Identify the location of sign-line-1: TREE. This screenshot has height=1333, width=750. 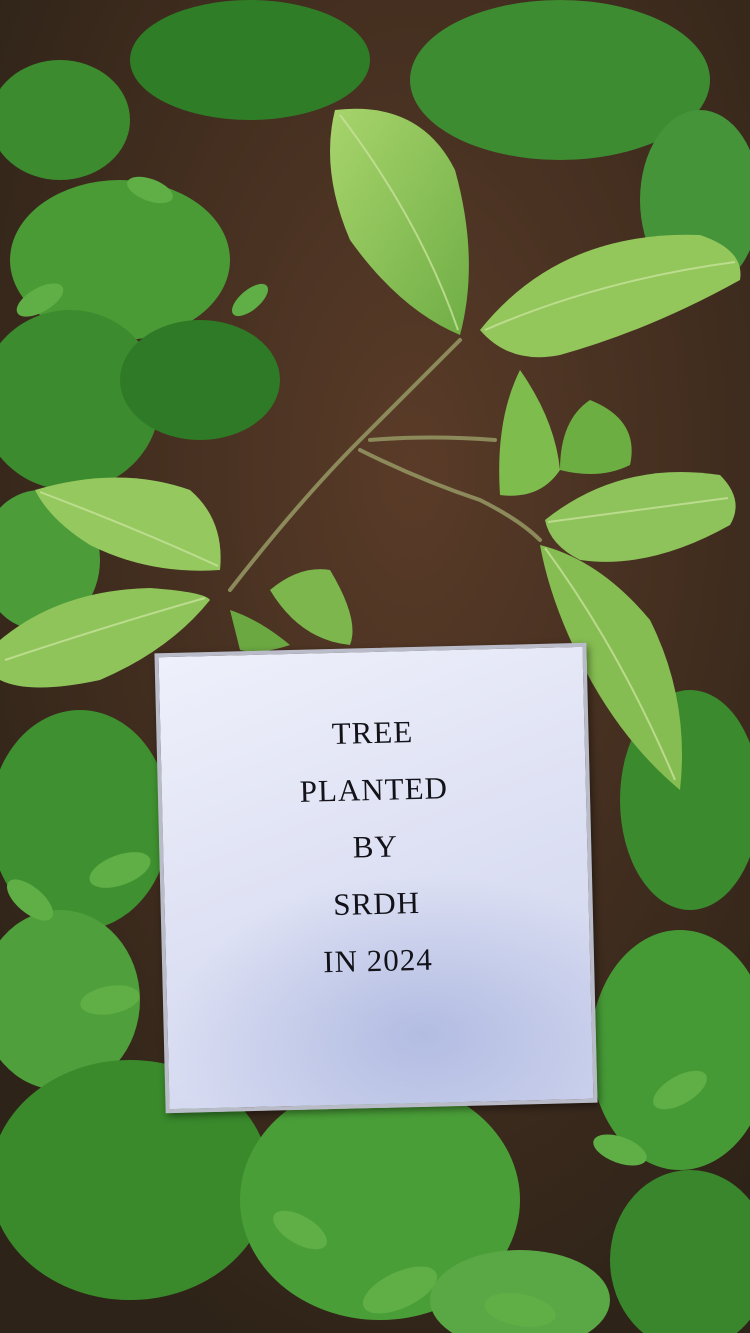
(372, 733).